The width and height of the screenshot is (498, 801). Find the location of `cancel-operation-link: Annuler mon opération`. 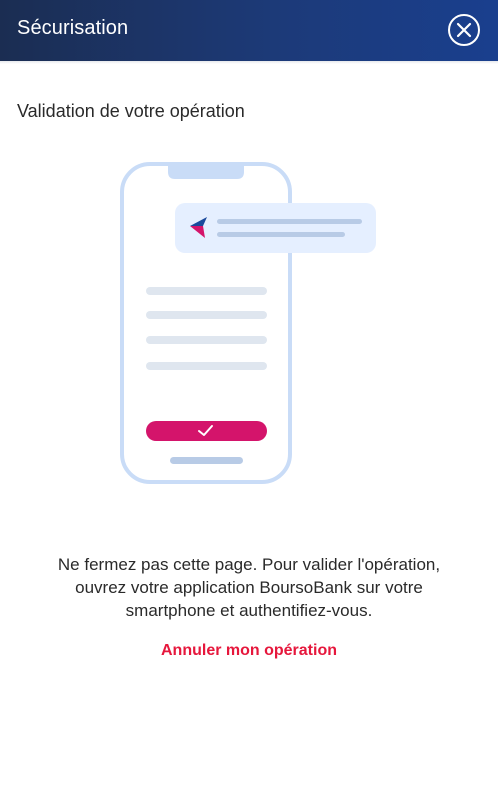

cancel-operation-link: Annuler mon opération is located at coordinates (249, 651).